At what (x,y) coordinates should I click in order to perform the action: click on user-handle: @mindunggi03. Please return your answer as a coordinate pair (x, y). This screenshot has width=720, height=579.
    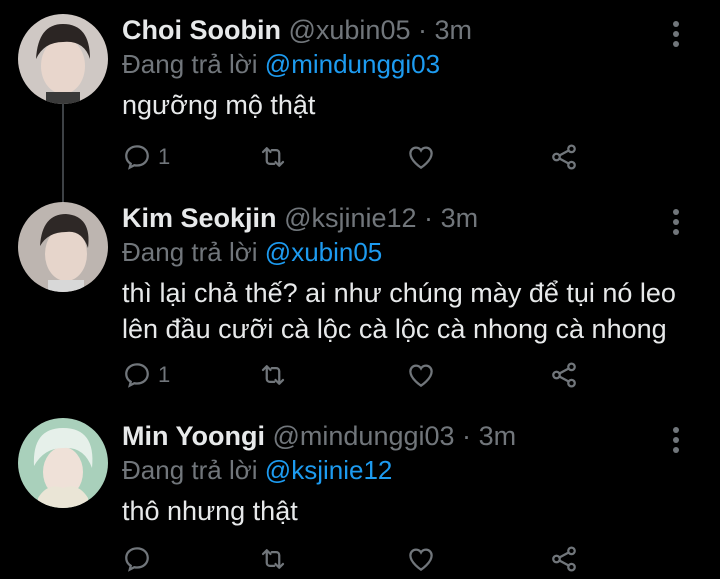
    Looking at the image, I should click on (364, 436).